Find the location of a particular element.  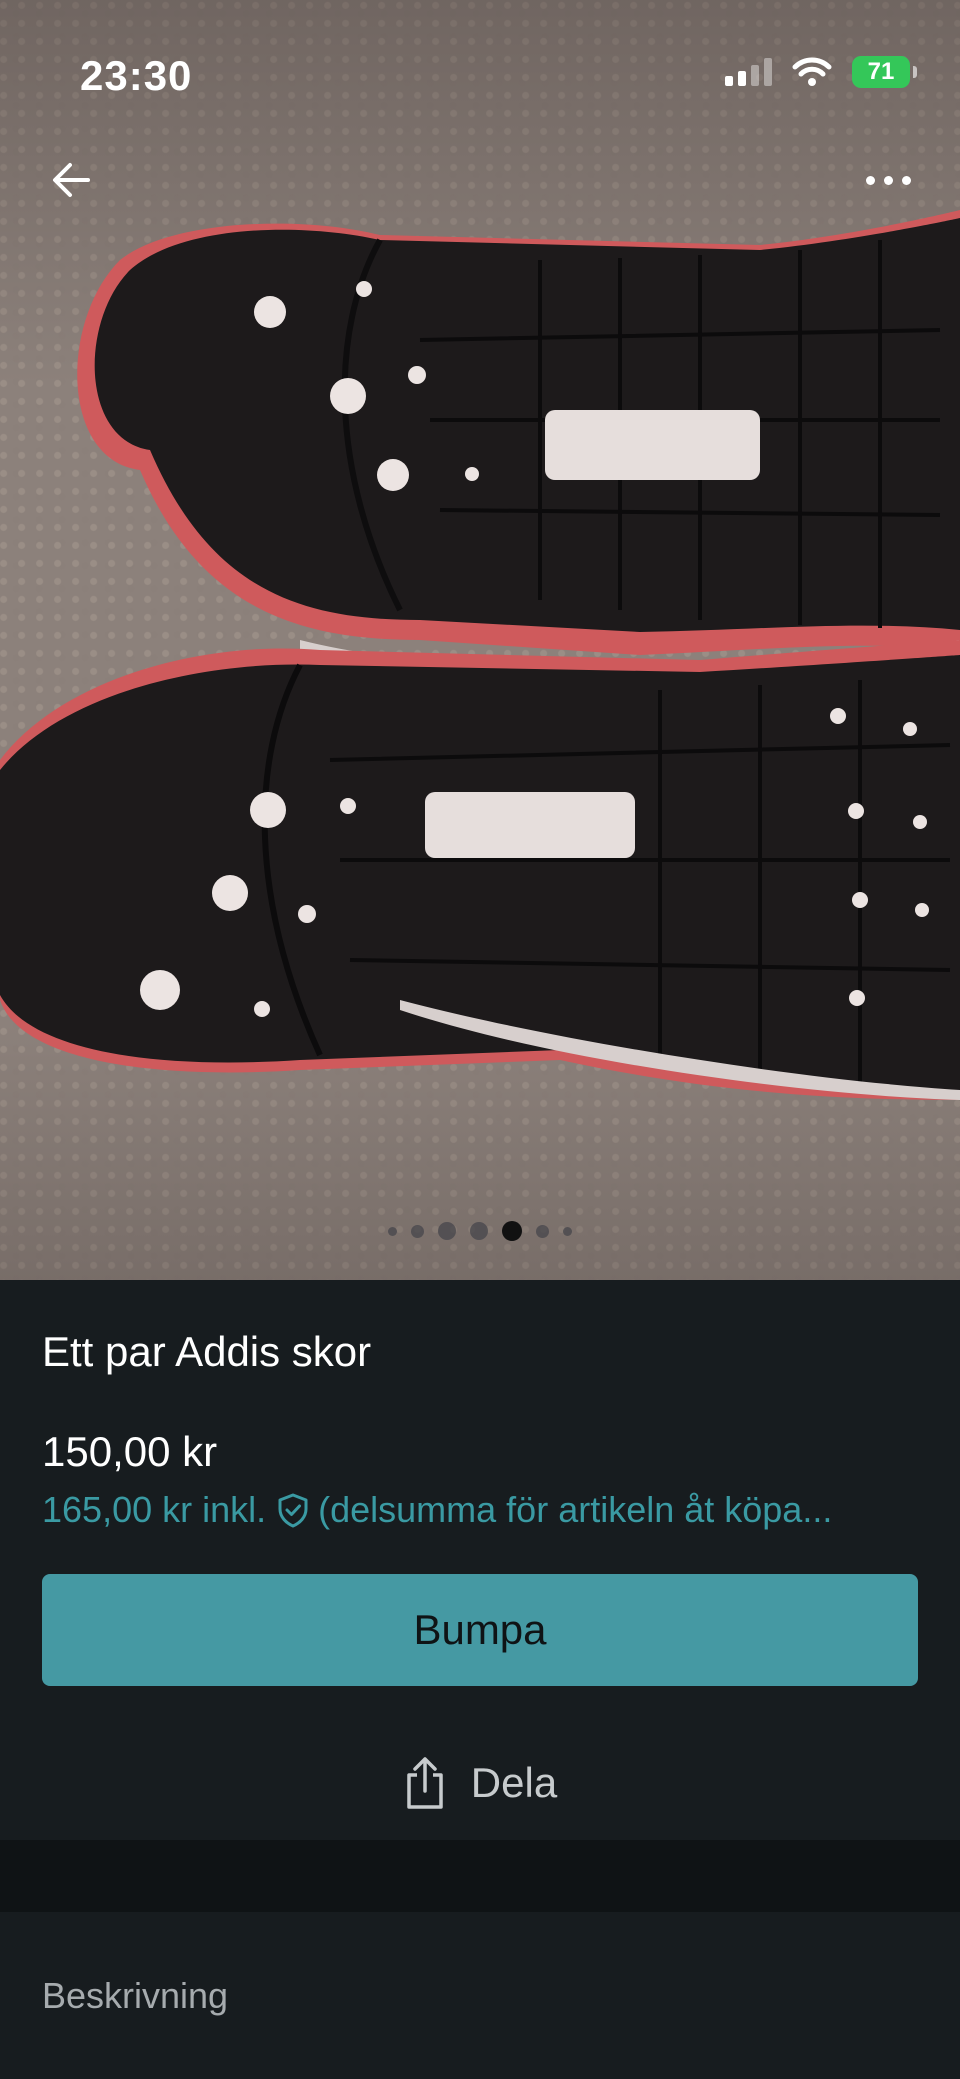

item-price: 150,00 kr is located at coordinates (130, 1451).